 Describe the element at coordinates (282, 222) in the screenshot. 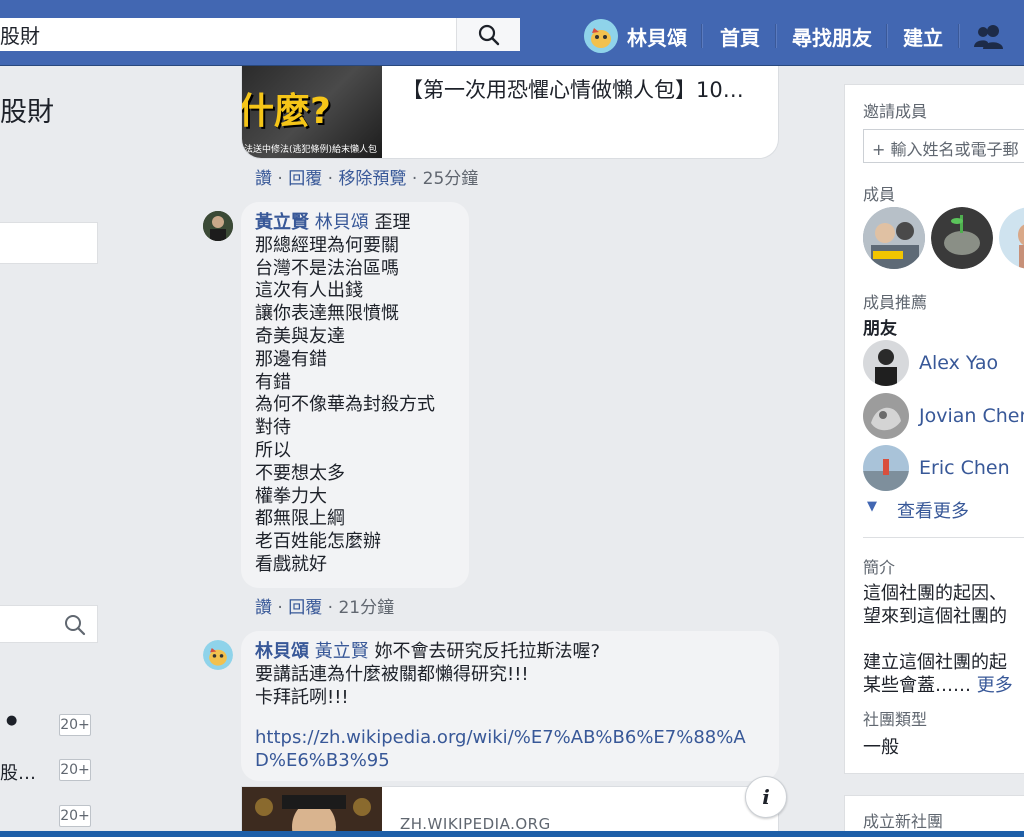

I see `comment-author: 黃立賢` at that location.